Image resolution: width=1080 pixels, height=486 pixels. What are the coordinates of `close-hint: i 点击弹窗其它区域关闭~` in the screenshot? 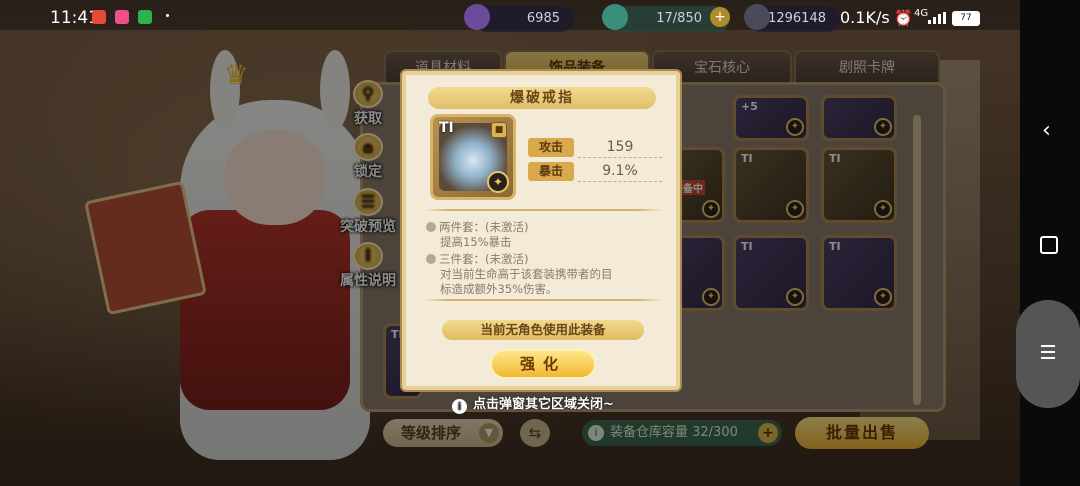 It's located at (533, 403).